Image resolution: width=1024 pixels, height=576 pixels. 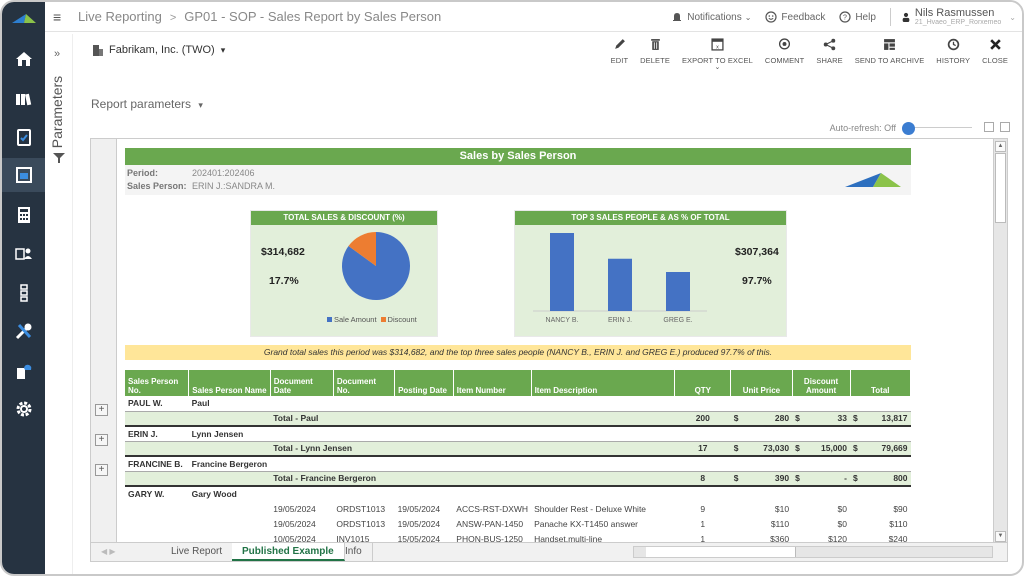 What do you see at coordinates (1000, 536) in the screenshot?
I see `scroll-down-button: ▼` at bounding box center [1000, 536].